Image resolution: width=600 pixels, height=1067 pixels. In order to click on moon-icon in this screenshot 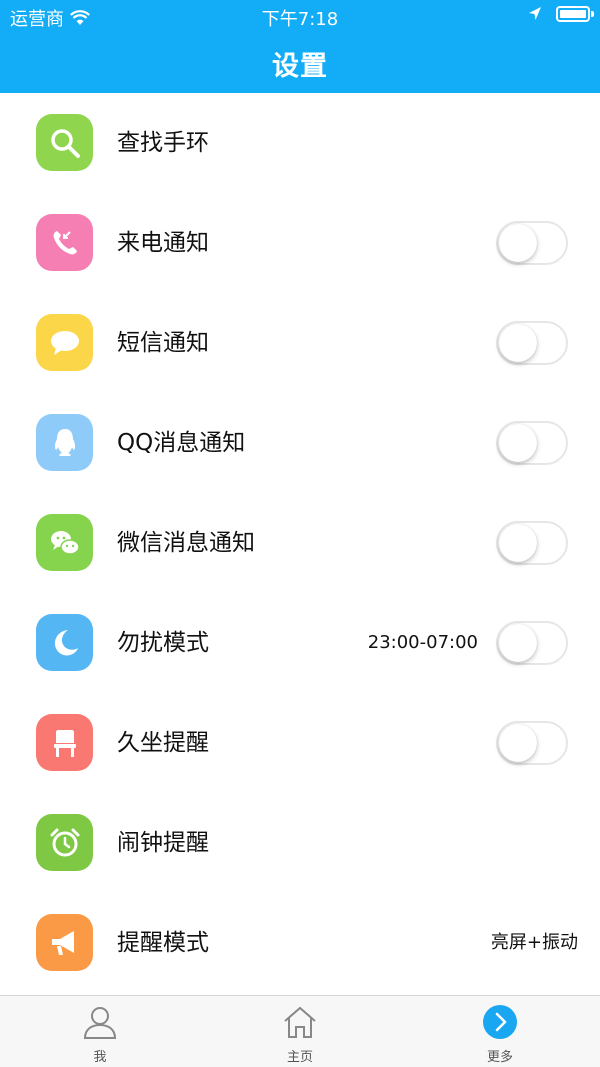, I will do `click(64, 642)`.